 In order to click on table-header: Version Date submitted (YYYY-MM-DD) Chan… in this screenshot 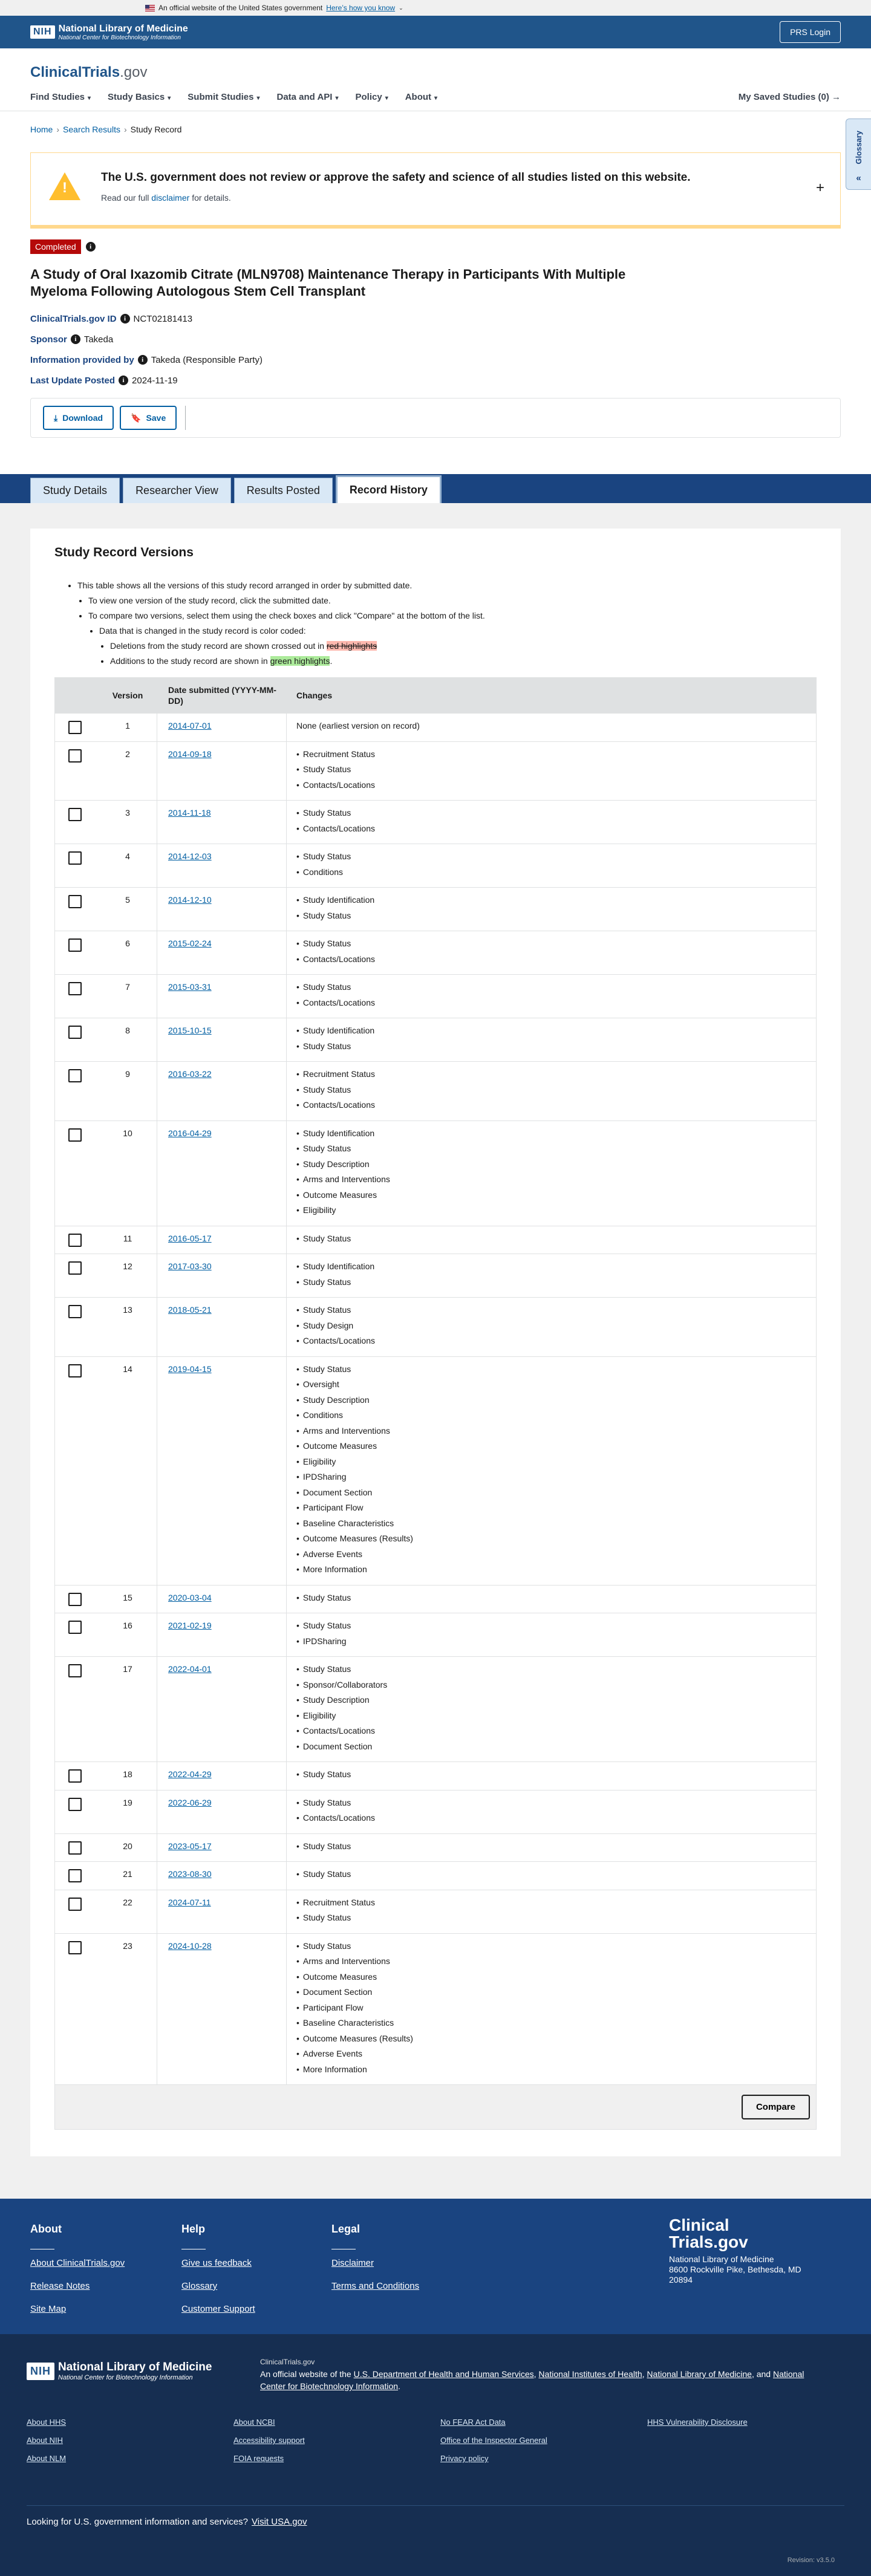, I will do `click(435, 695)`.